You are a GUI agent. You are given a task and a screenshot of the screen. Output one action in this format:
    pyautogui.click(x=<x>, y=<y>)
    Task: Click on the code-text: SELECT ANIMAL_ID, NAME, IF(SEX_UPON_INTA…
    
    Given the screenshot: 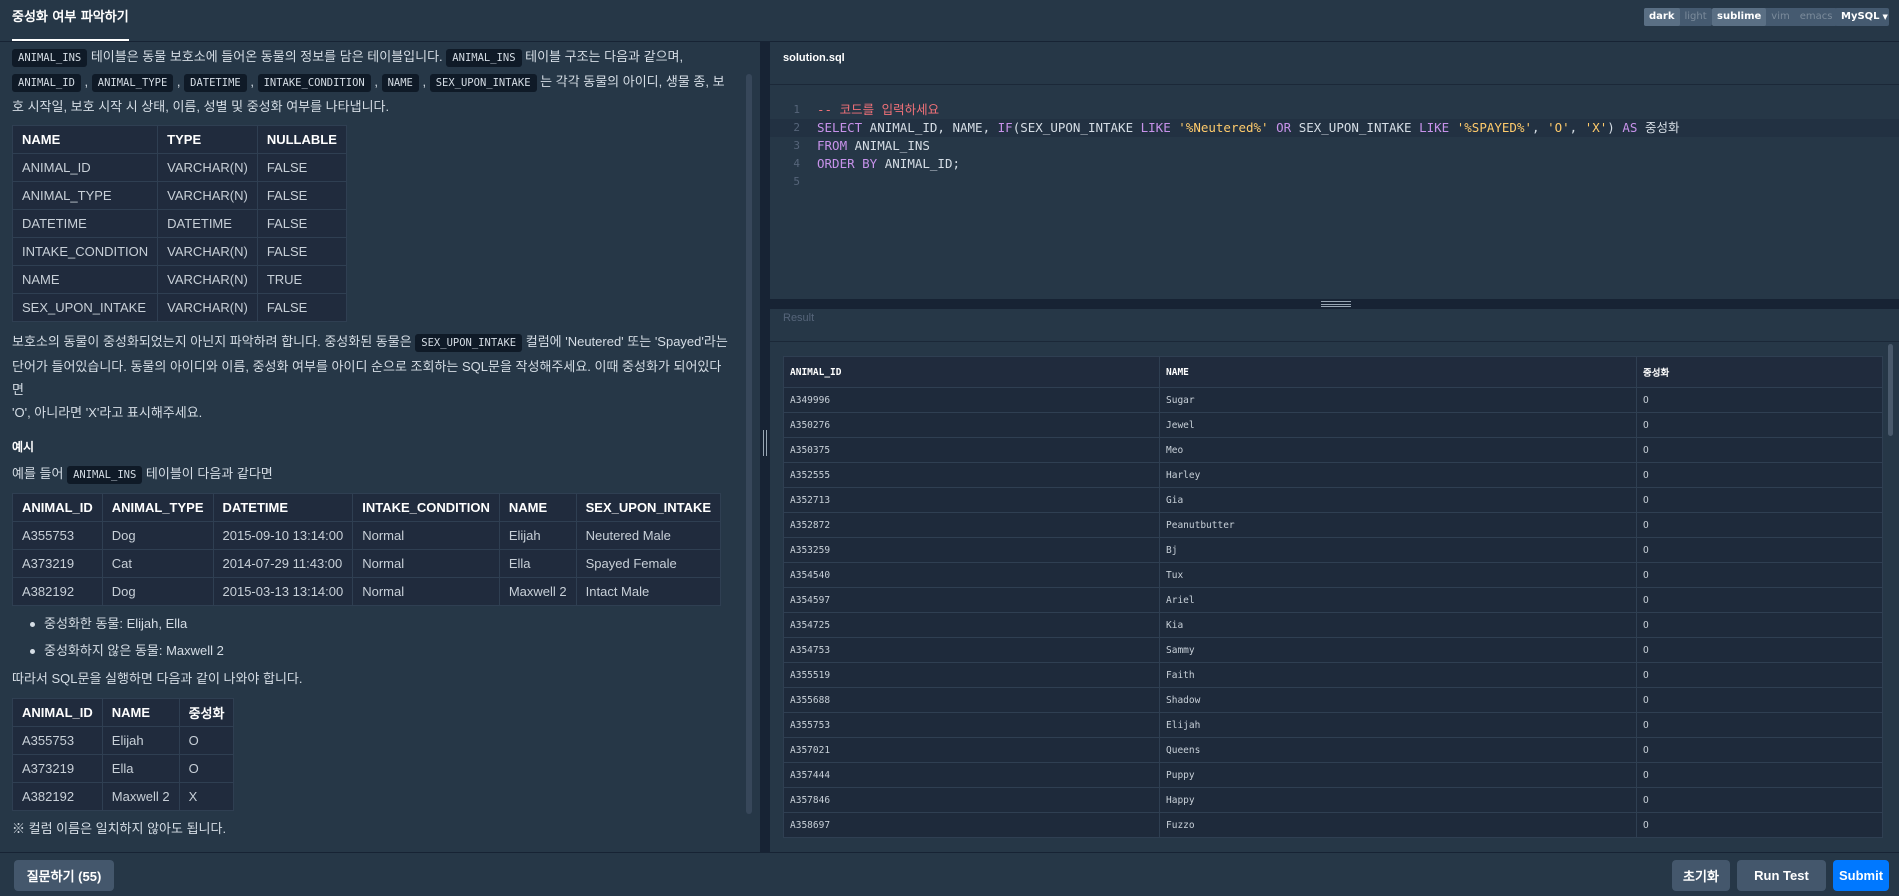 What is the action you would take?
    pyautogui.click(x=1248, y=128)
    